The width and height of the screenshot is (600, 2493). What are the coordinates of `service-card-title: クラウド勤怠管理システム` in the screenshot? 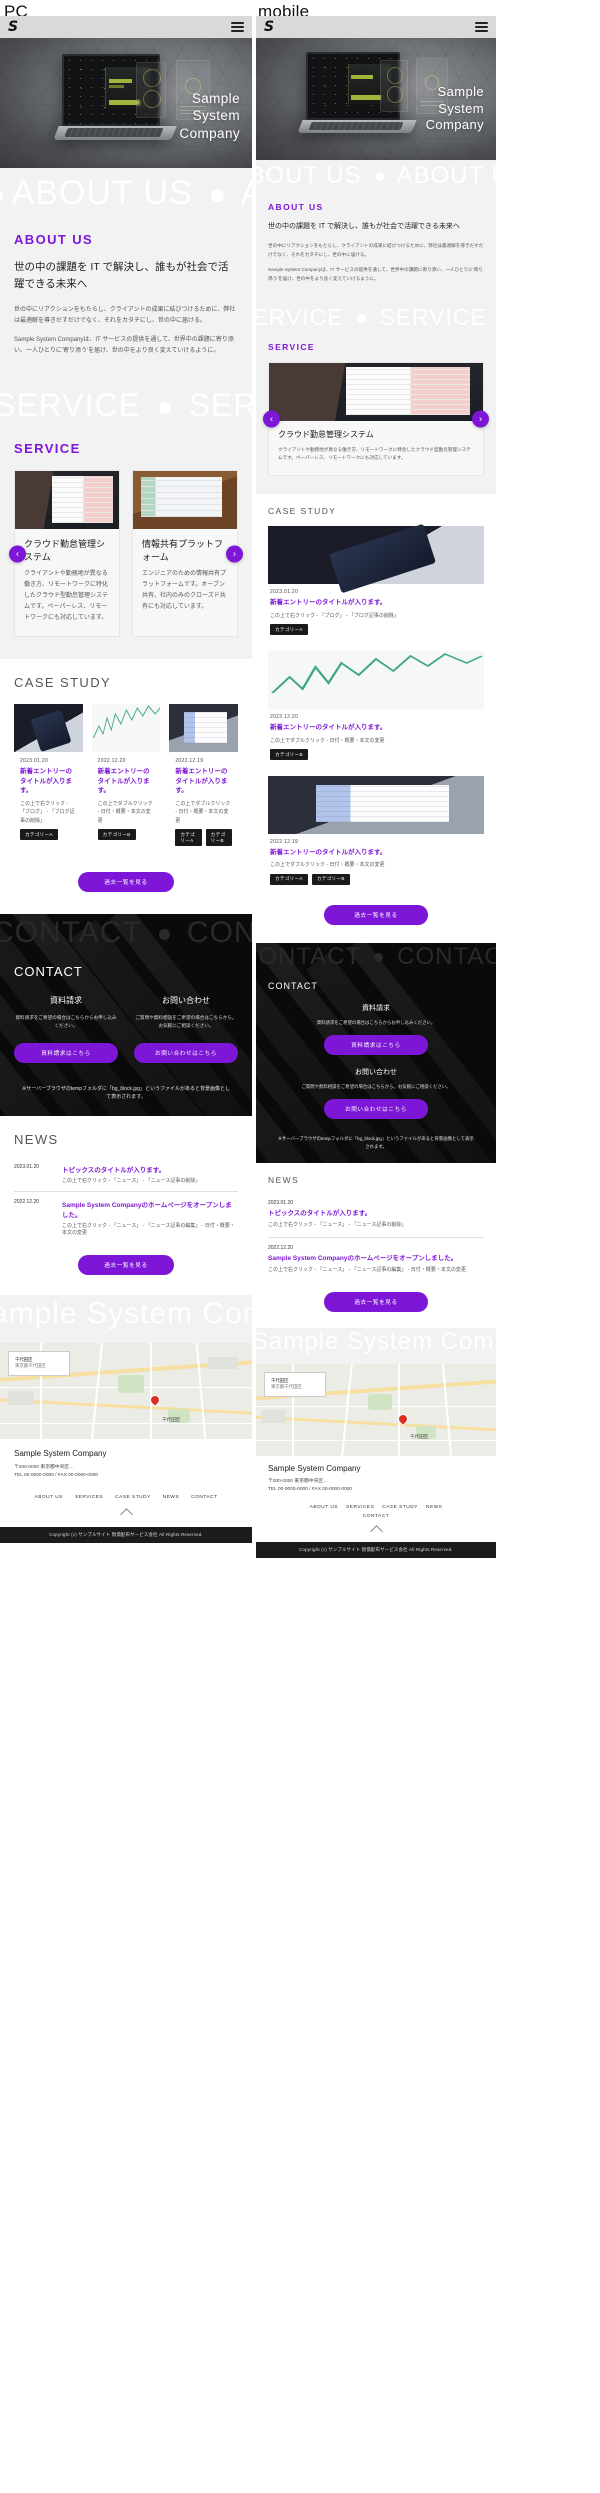 It's located at (65, 550).